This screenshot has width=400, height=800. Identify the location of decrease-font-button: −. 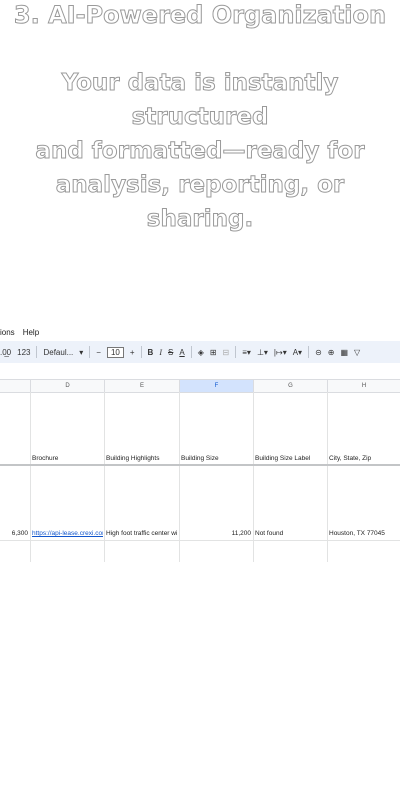
(98, 352).